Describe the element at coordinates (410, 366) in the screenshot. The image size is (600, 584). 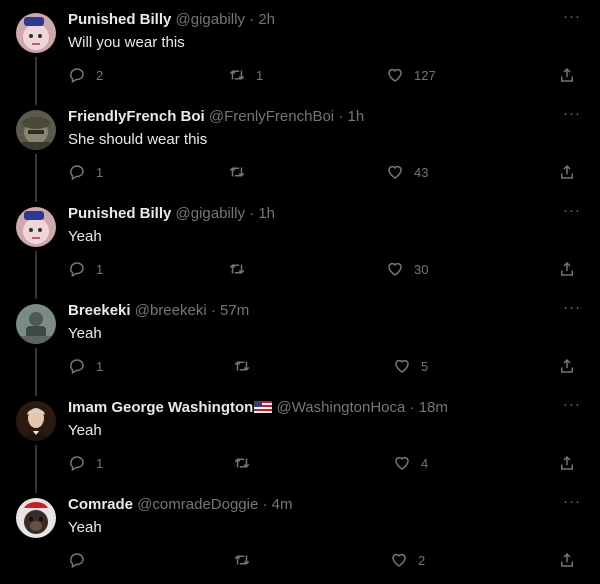
I see `like-button: 5` at that location.